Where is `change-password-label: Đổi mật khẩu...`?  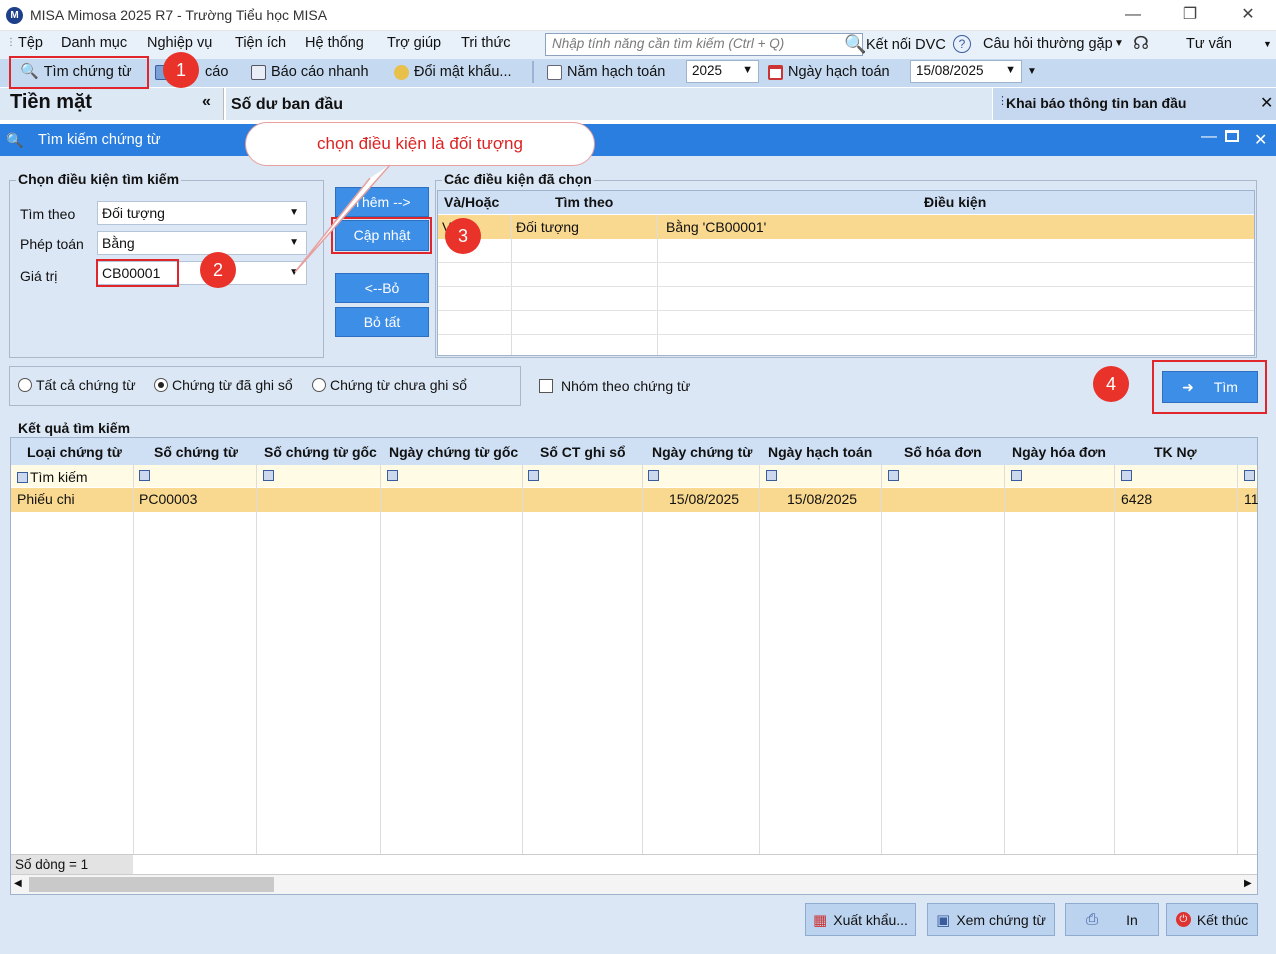
change-password-label: Đổi mật khẩu... is located at coordinates (463, 72).